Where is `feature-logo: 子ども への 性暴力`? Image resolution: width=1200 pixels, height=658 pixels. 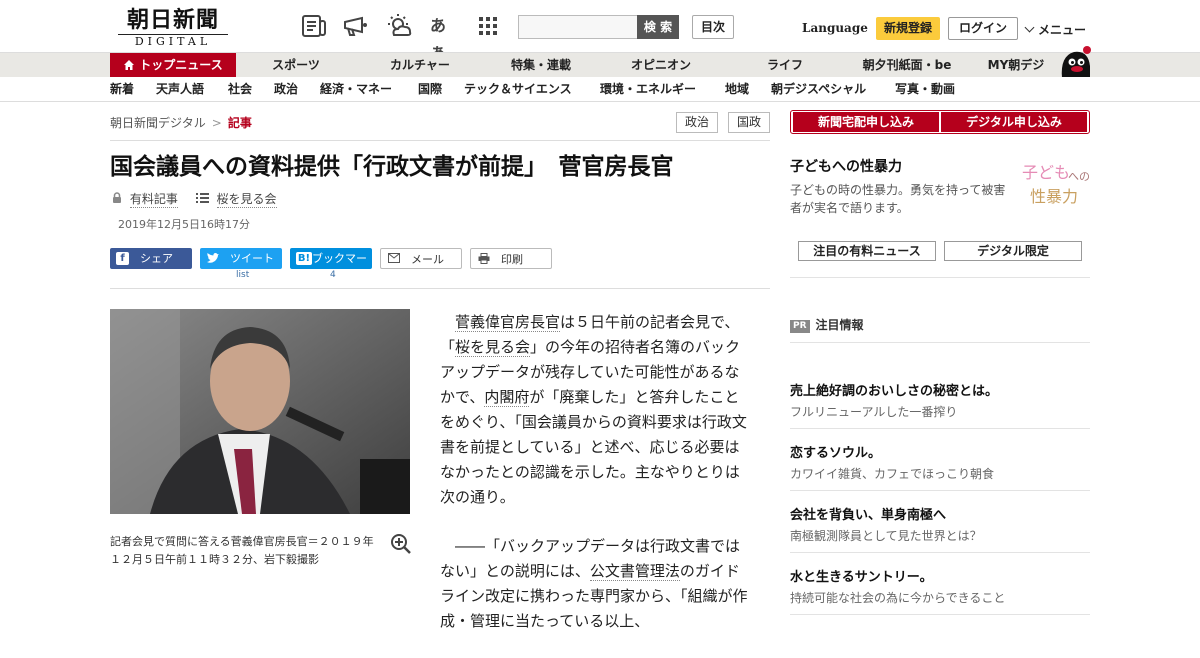
feature-logo: 子ども への 性暴力 is located at coordinates (1053, 187).